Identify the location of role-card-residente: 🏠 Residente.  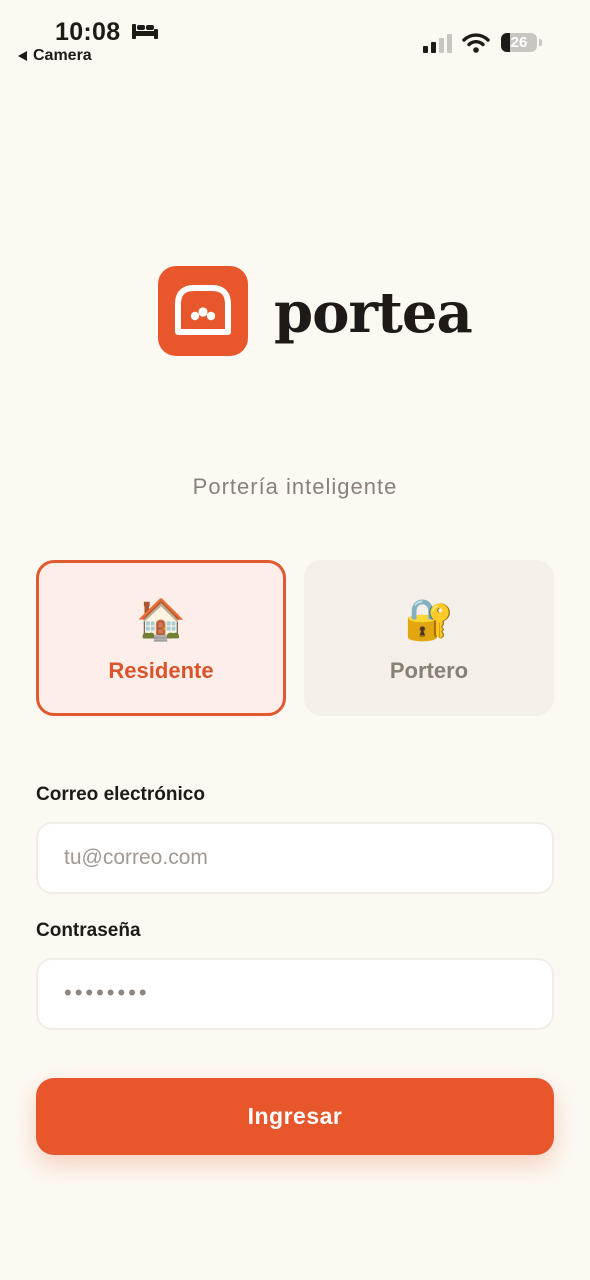
(161, 638).